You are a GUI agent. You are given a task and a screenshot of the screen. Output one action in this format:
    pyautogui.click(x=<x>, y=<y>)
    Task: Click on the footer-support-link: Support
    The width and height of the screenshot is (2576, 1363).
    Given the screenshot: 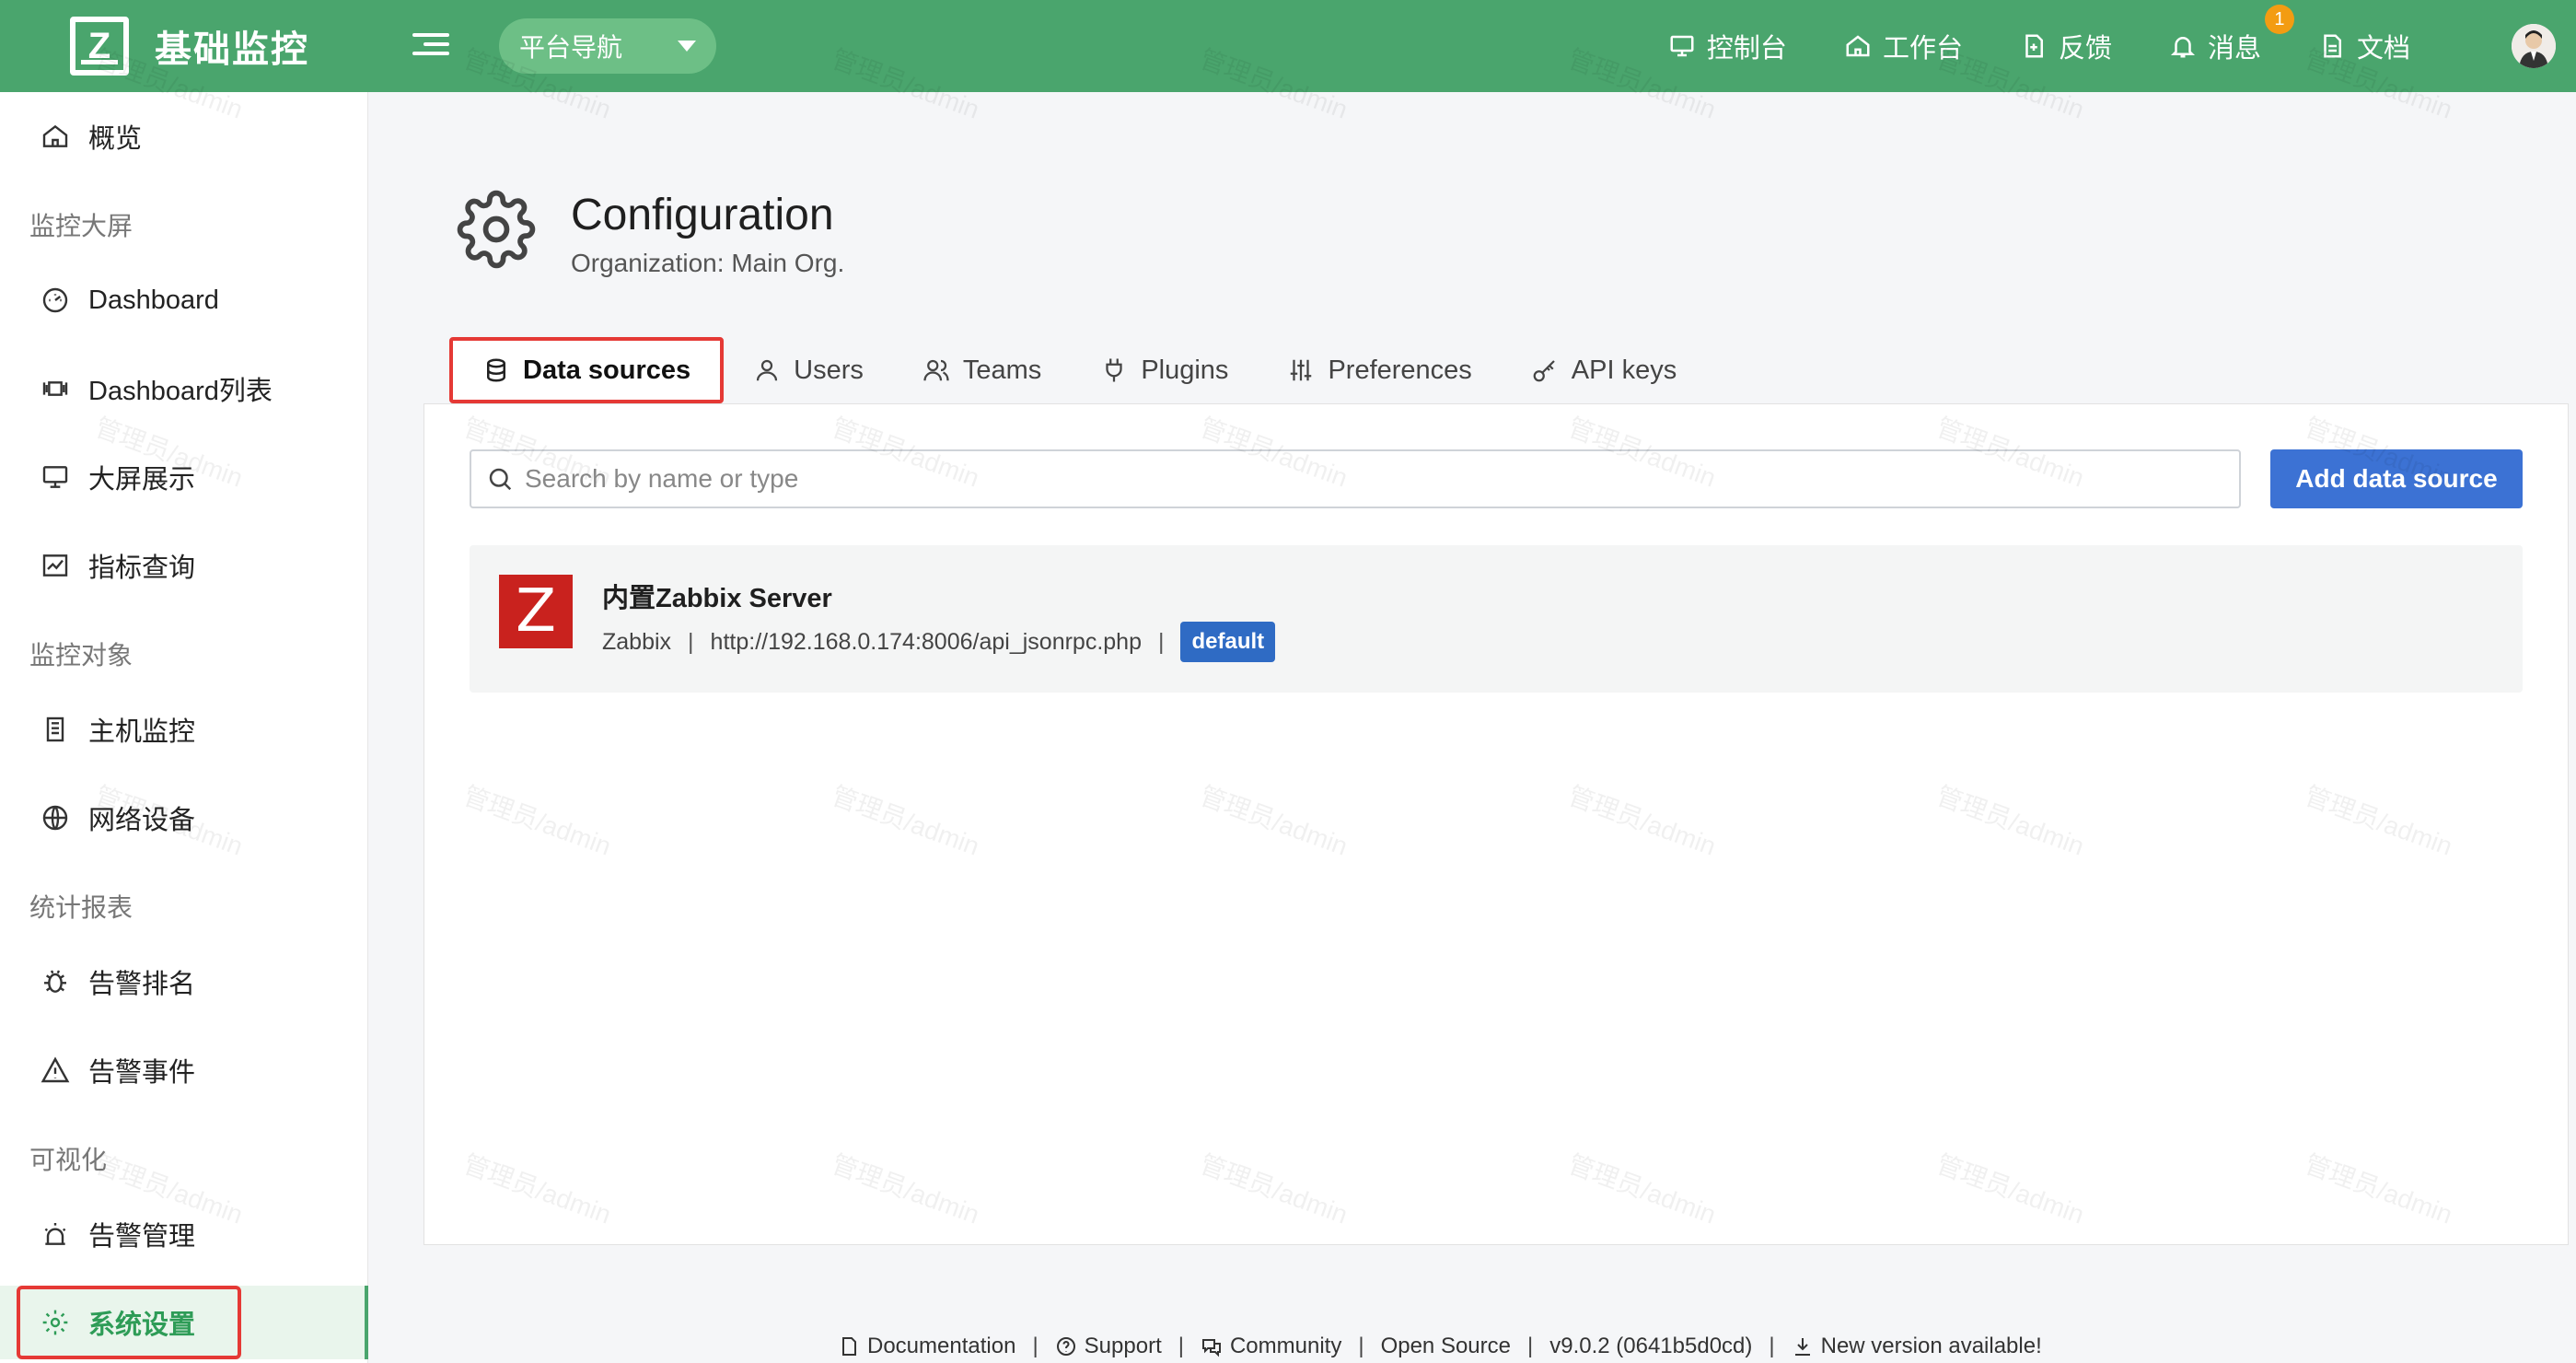 What is the action you would take?
    pyautogui.click(x=1108, y=1347)
    